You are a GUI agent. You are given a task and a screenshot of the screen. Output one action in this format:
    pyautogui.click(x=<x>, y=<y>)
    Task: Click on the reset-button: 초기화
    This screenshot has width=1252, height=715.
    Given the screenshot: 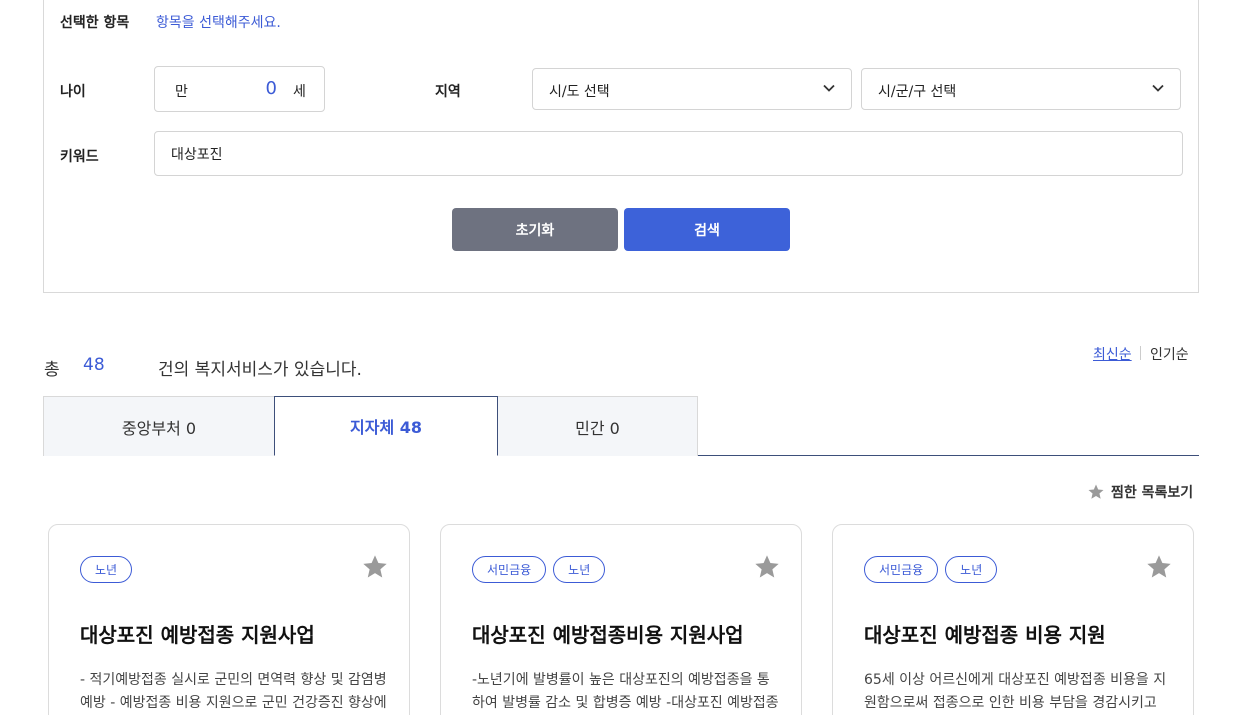 What is the action you would take?
    pyautogui.click(x=535, y=229)
    